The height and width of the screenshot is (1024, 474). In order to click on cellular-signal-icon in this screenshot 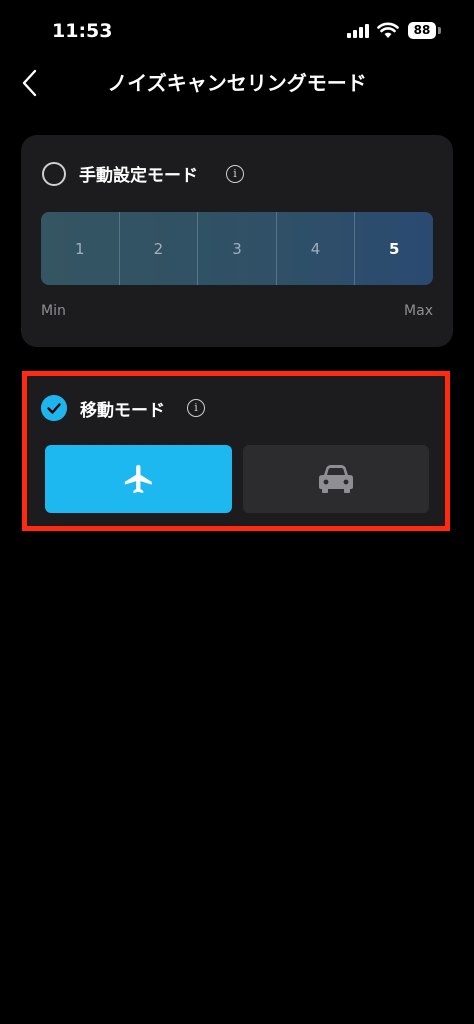, I will do `click(358, 31)`.